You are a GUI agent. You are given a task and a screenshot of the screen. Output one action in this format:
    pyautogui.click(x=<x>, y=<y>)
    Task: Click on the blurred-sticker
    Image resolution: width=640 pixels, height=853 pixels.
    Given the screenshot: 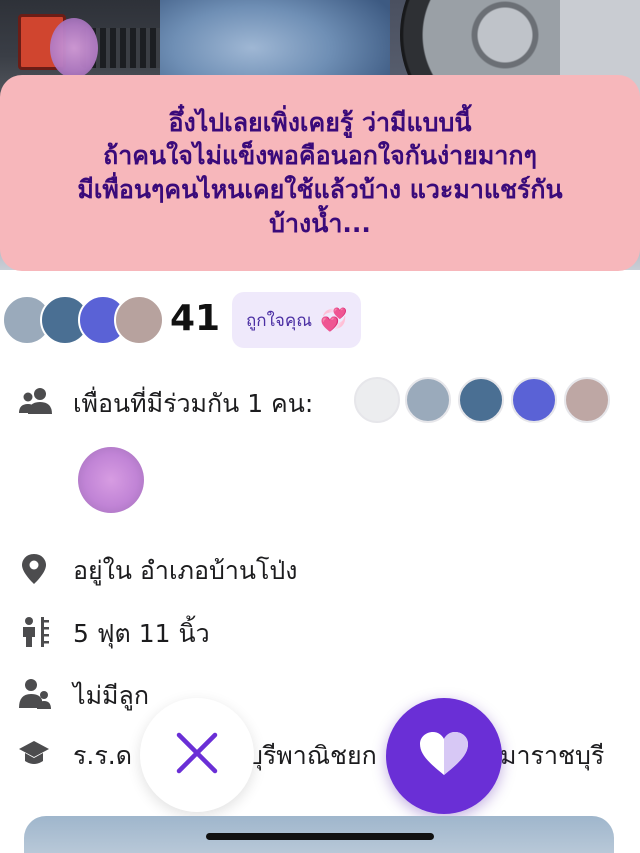 What is the action you would take?
    pyautogui.click(x=74, y=48)
    